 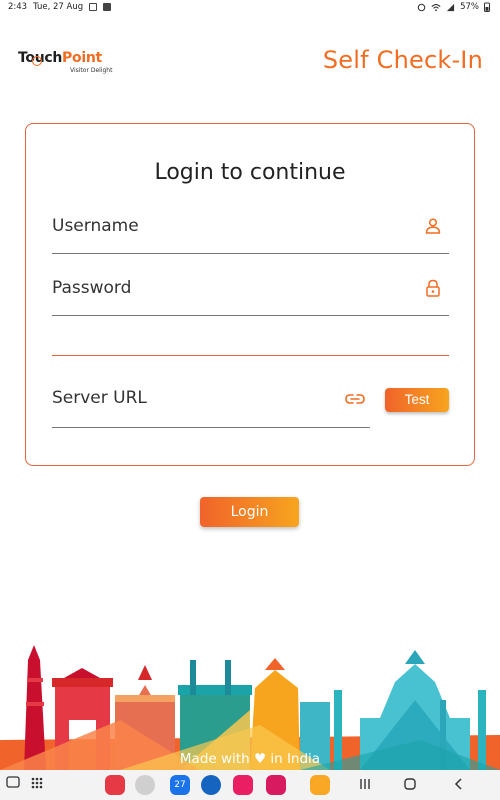 What do you see at coordinates (402, 60) in the screenshot?
I see `page-title: Self Check-In` at bounding box center [402, 60].